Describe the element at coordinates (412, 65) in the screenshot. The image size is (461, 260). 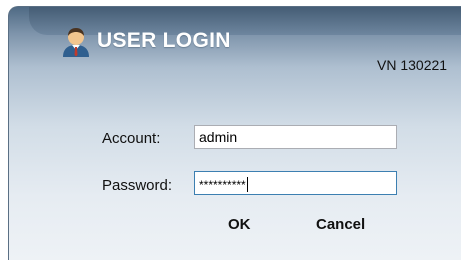
I see `version-label: VN 130221` at that location.